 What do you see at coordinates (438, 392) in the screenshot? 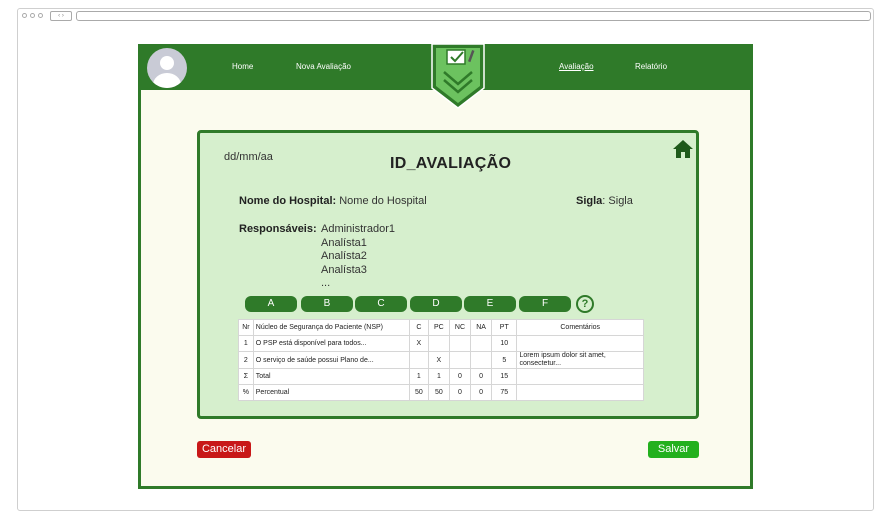
I see `cell-pc: 50` at bounding box center [438, 392].